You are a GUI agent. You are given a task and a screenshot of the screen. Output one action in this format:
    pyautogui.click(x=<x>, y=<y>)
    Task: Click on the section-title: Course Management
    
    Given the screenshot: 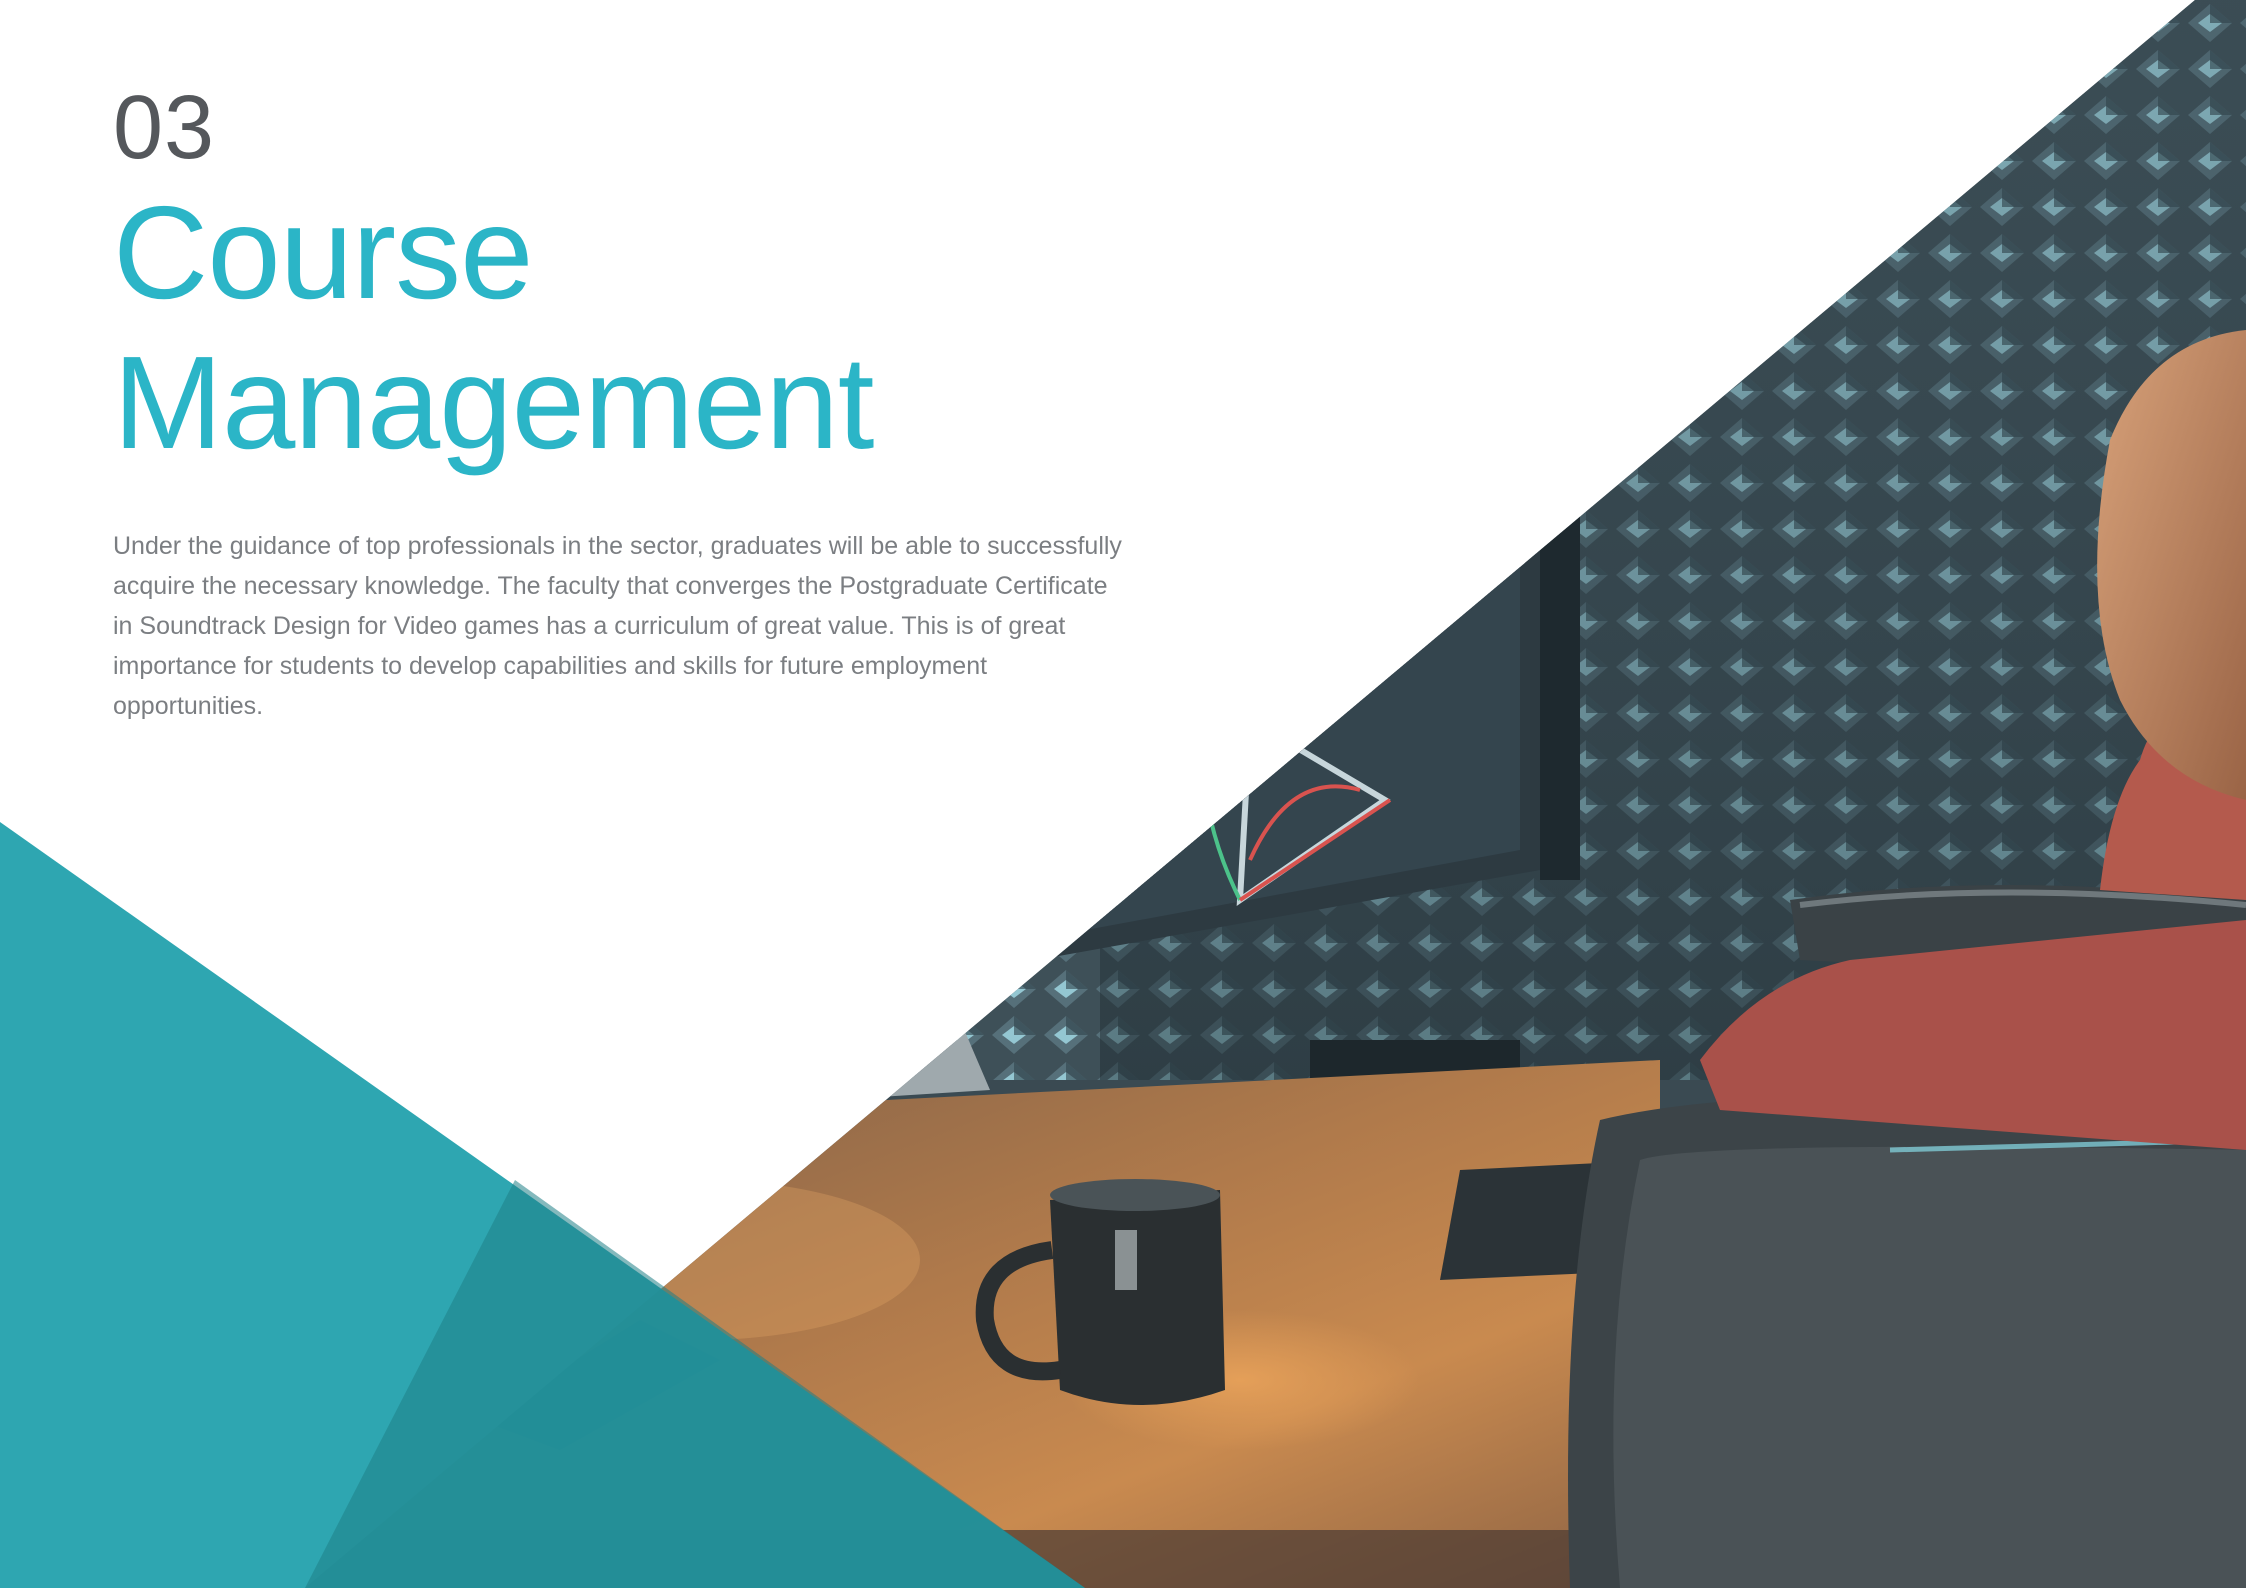 What is the action you would take?
    pyautogui.click(x=493, y=327)
    